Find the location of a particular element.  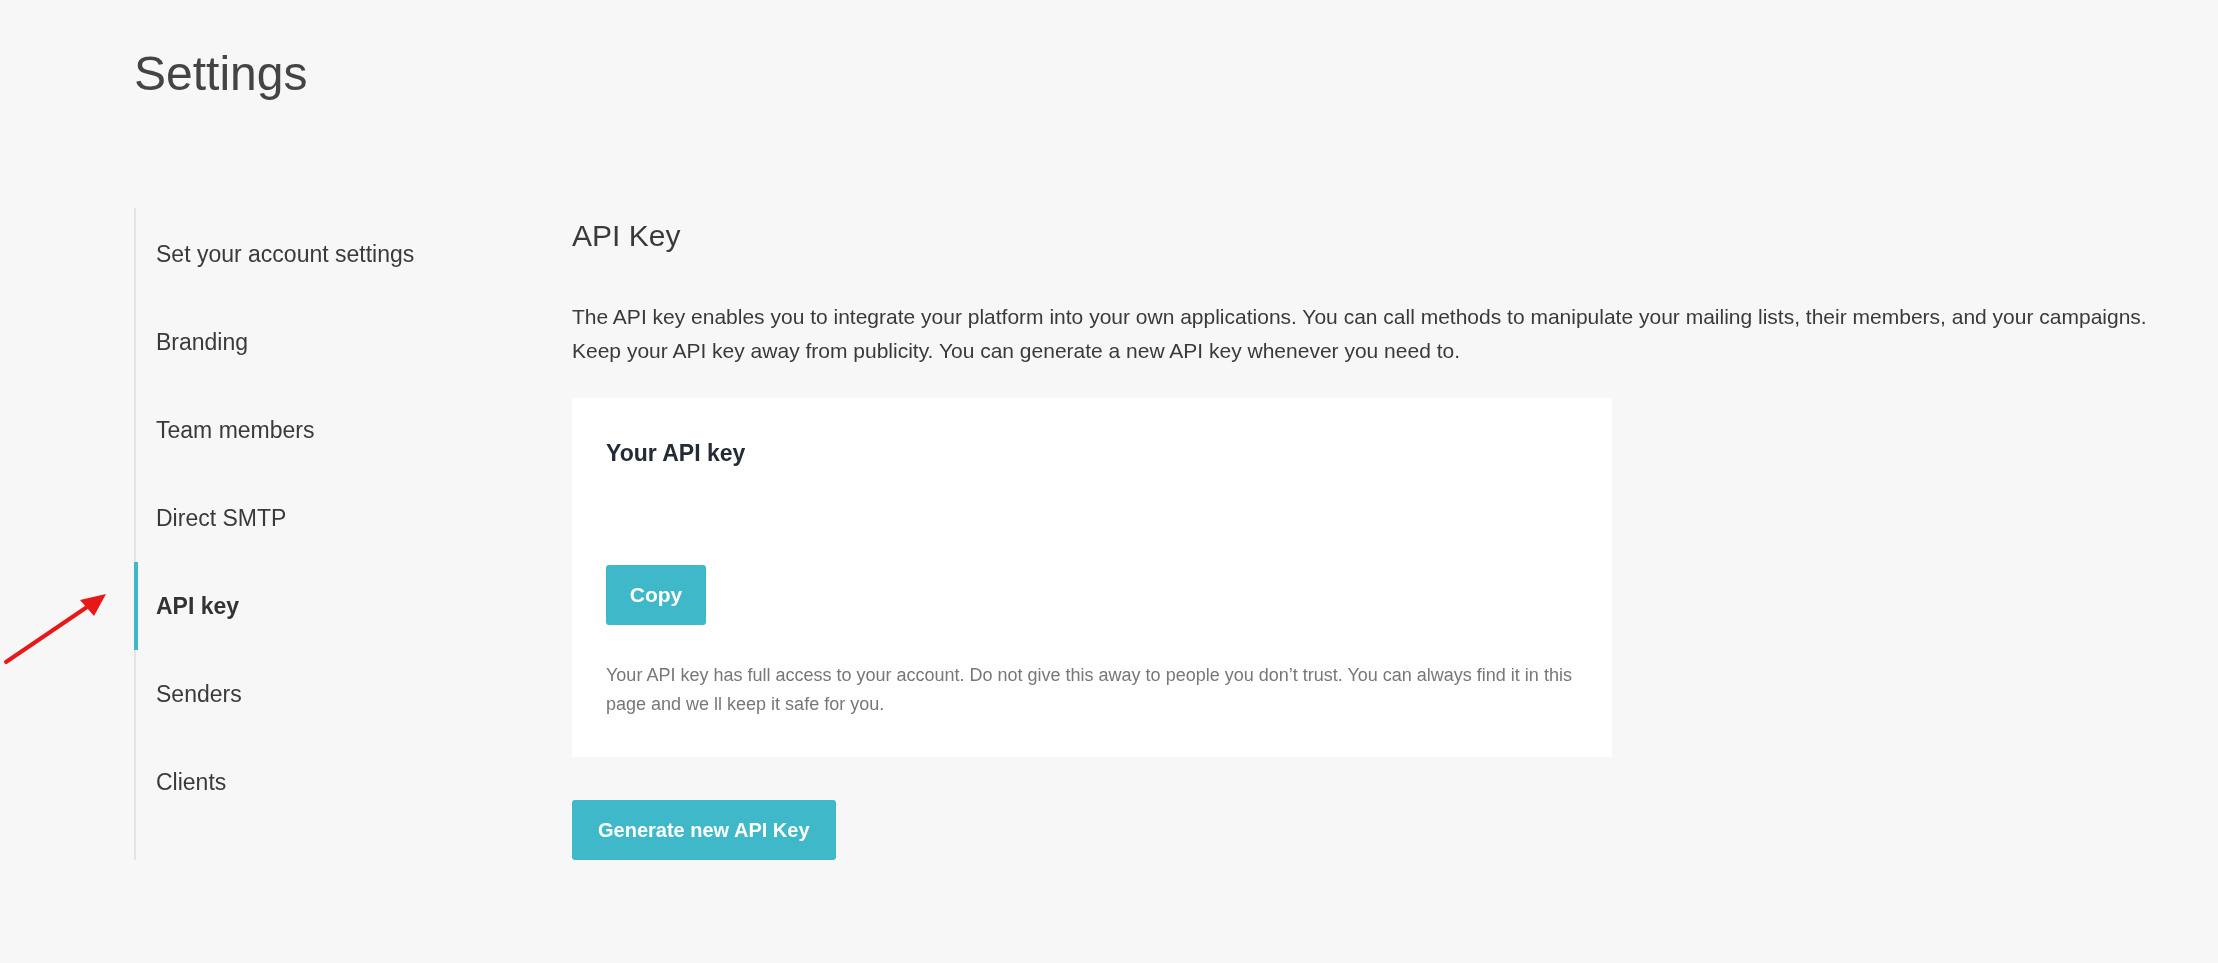

section-description: The API key enables you to integrate your platform into your own applications. You can call methods to manipulate your mailing lists, their members, and your campaigns. Keep your API key away from publicity. You can generate a new API key whenever you need to. is located at coordinates (1360, 334).